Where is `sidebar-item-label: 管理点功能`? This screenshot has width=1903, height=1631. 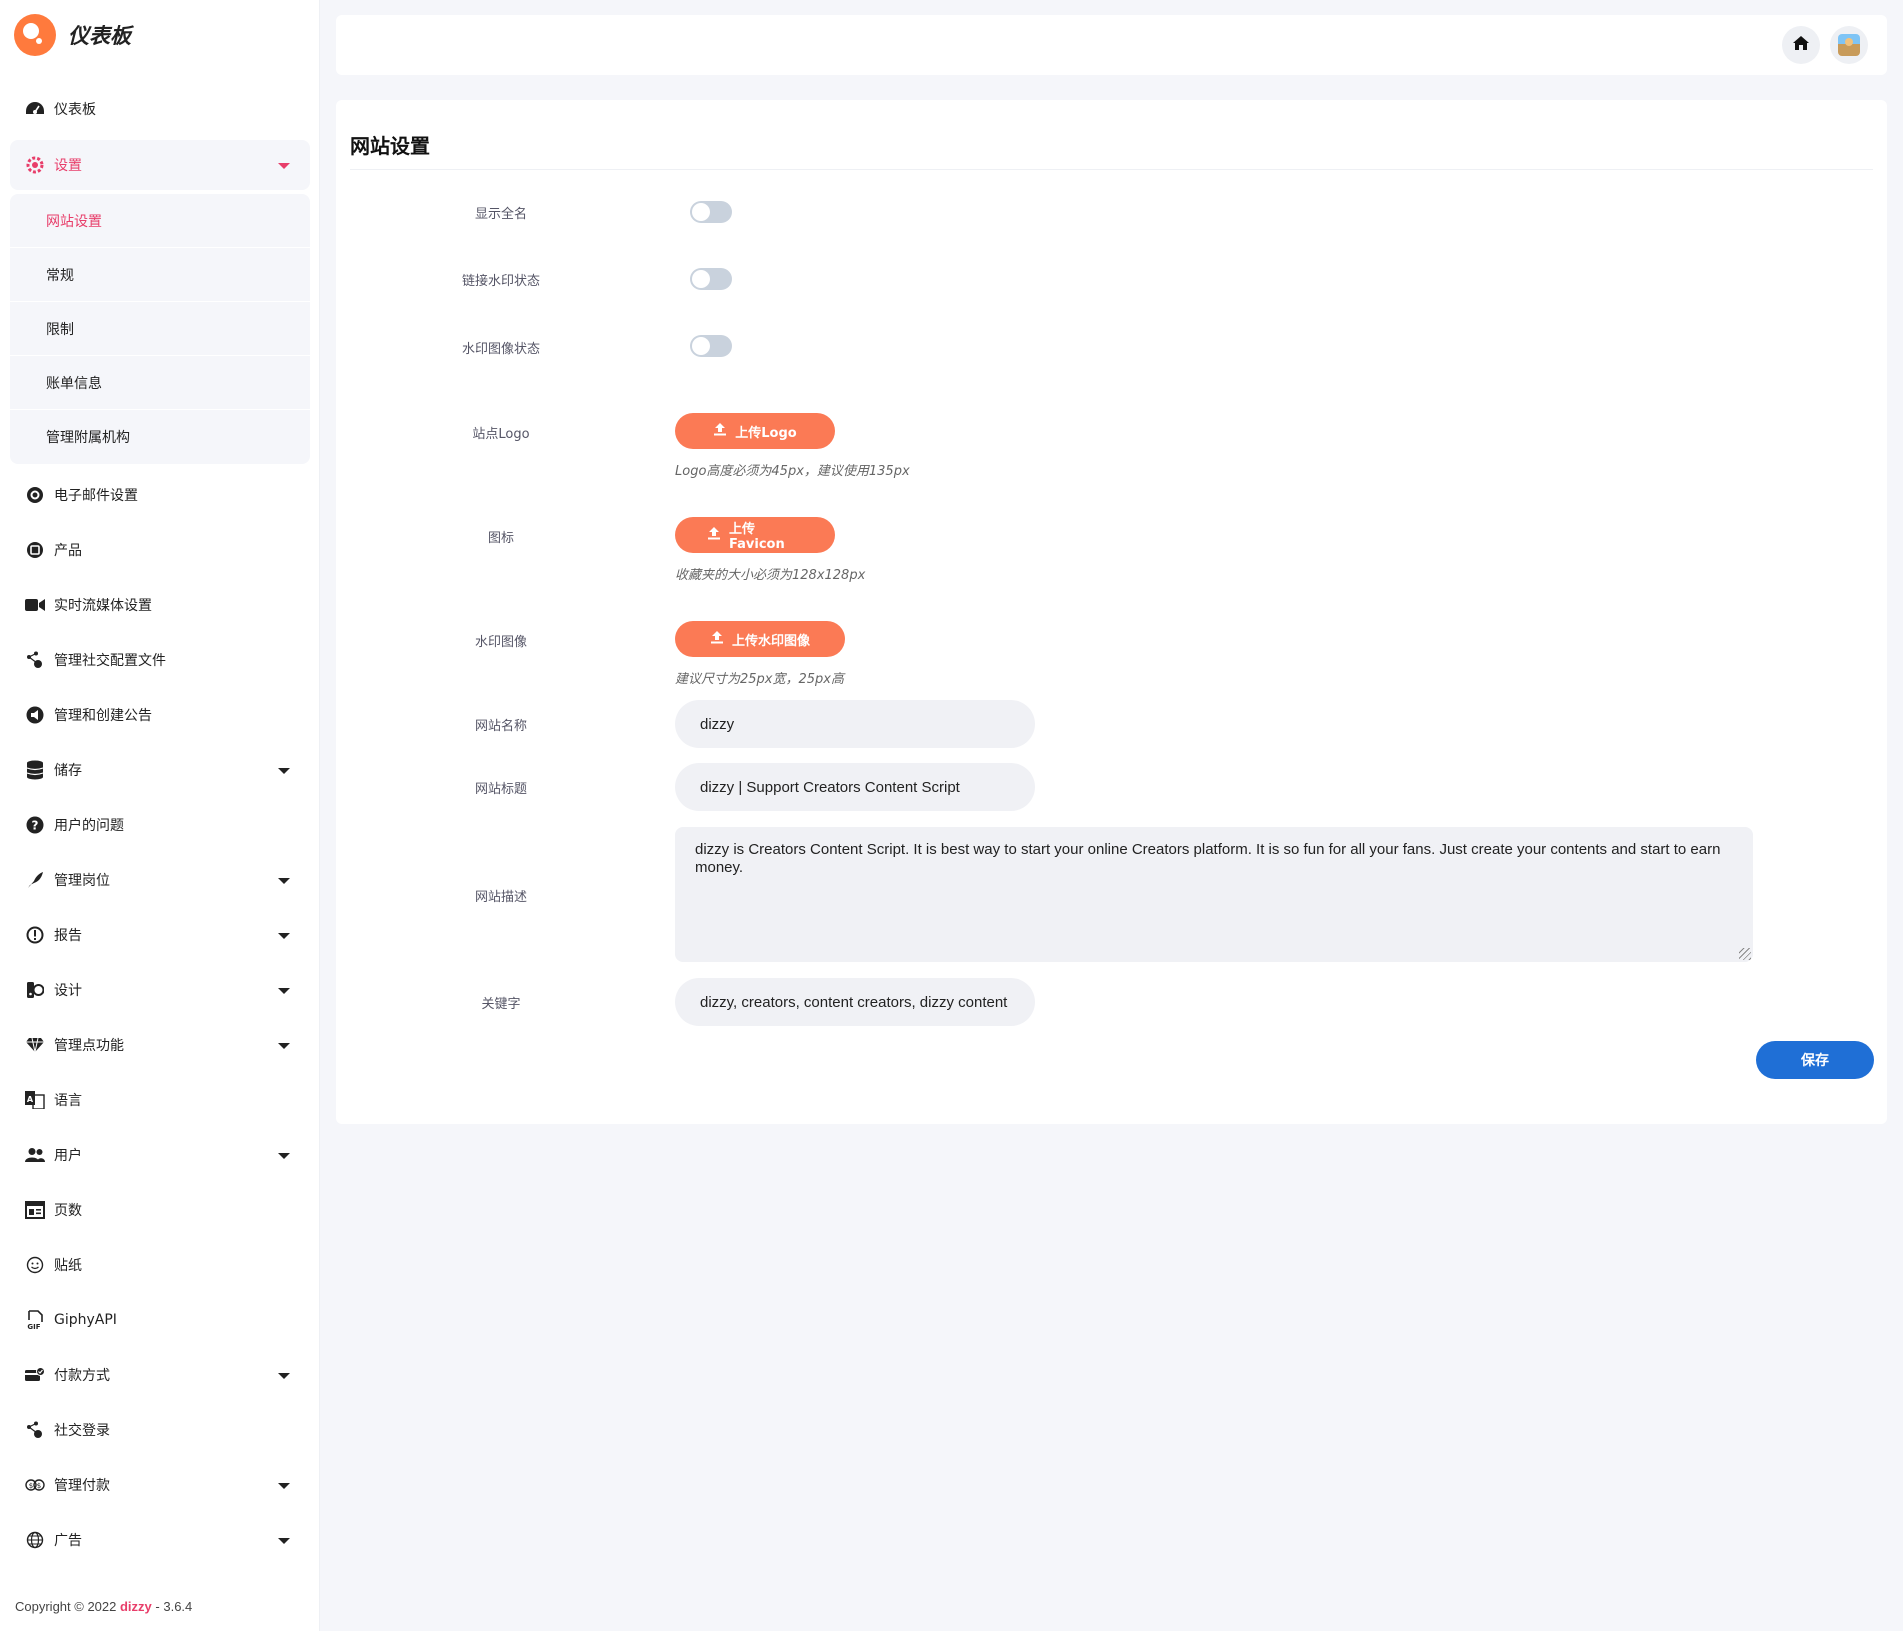 sidebar-item-label: 管理点功能 is located at coordinates (89, 1046).